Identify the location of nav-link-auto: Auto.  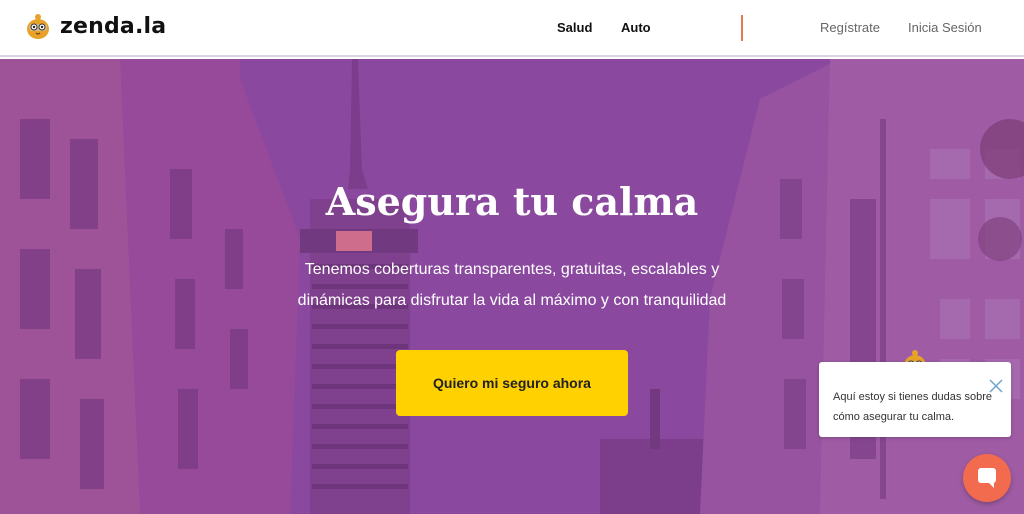
(636, 27).